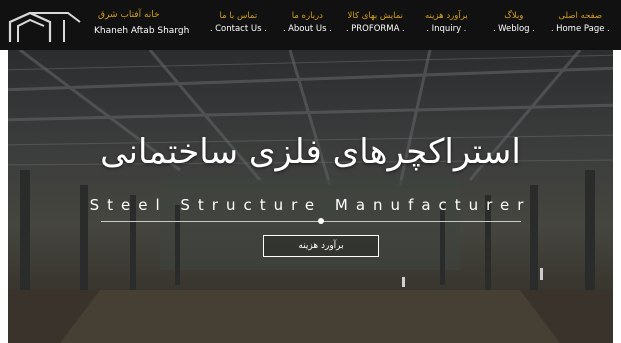  I want to click on nav-item-about: درباره ما . About Us ., so click(307, 23).